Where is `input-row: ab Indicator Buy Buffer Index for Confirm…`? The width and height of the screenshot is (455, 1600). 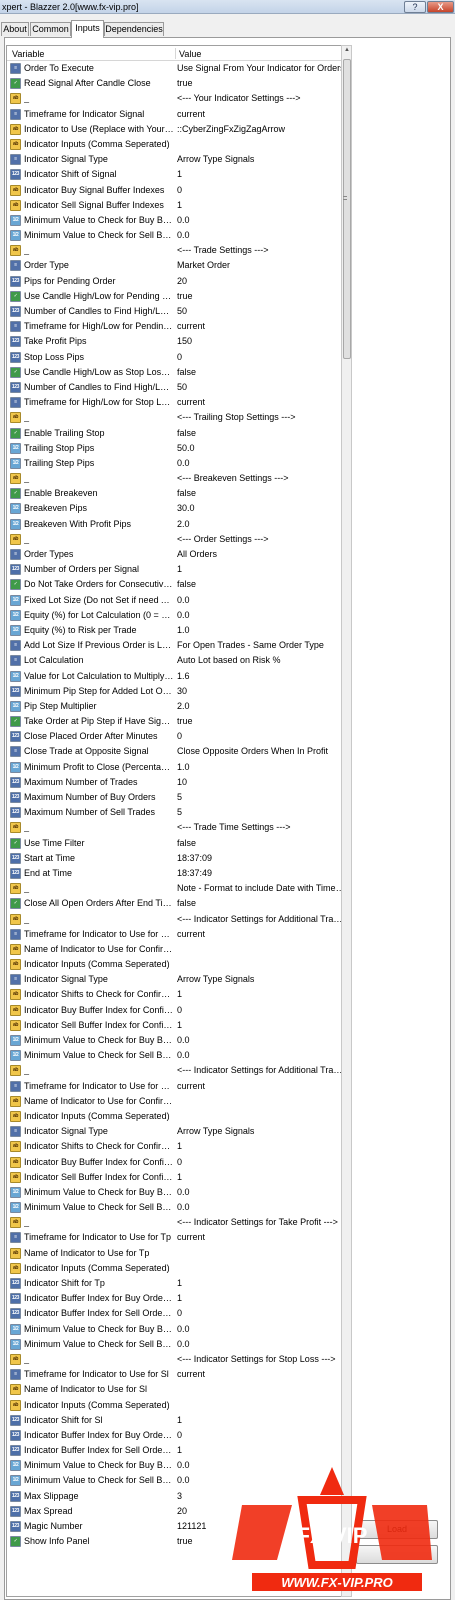
input-row: ab Indicator Buy Buffer Index for Confirm… is located at coordinates (176, 1010).